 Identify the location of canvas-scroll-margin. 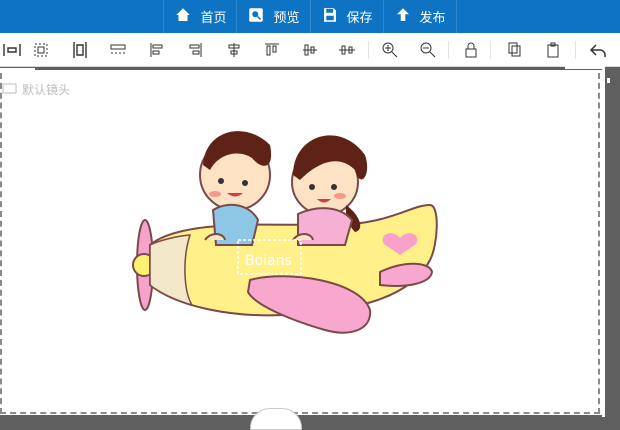
(611, 243).